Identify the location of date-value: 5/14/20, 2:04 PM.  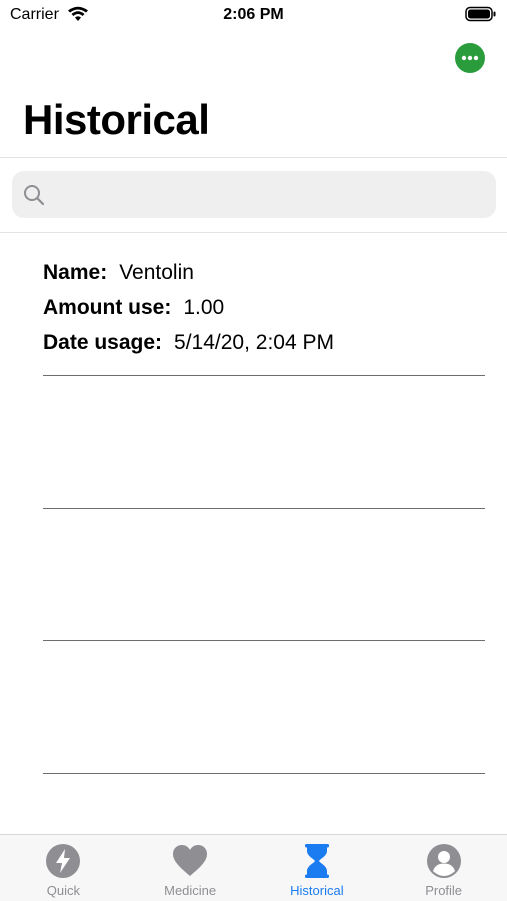
(254, 342).